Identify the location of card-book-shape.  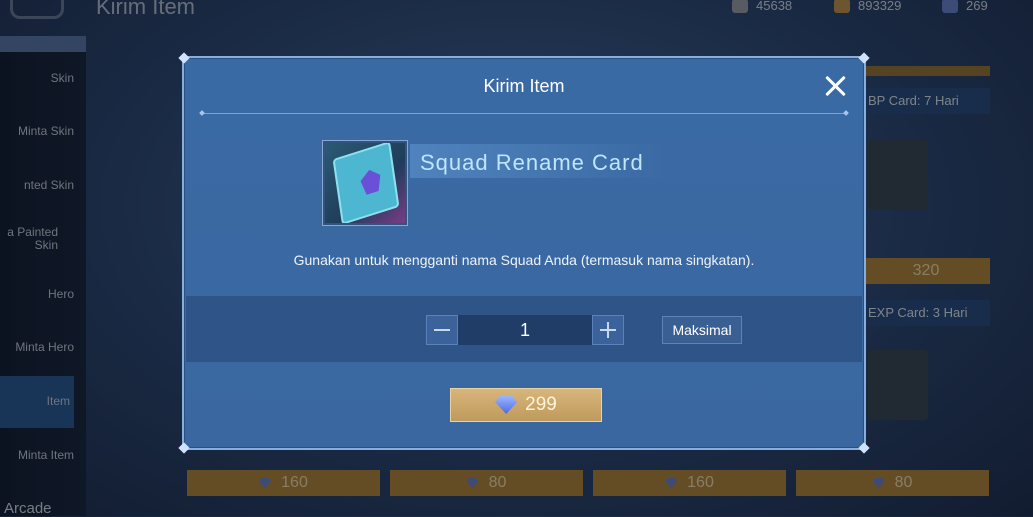
(366, 183).